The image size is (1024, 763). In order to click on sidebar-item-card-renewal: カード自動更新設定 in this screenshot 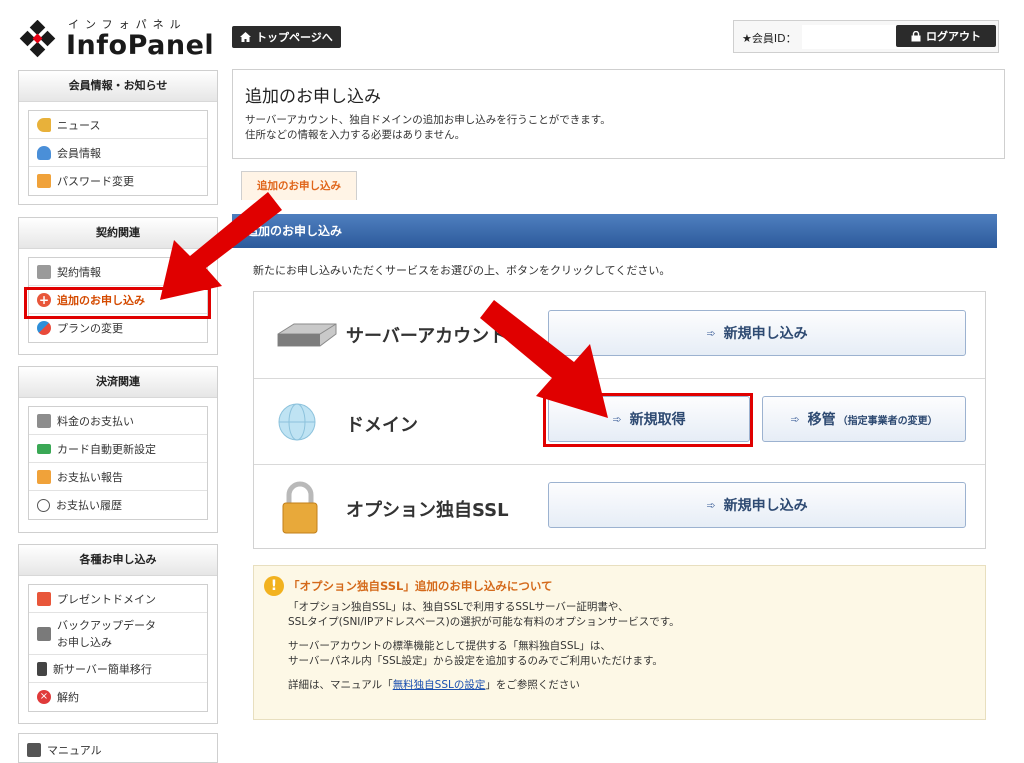, I will do `click(118, 449)`.